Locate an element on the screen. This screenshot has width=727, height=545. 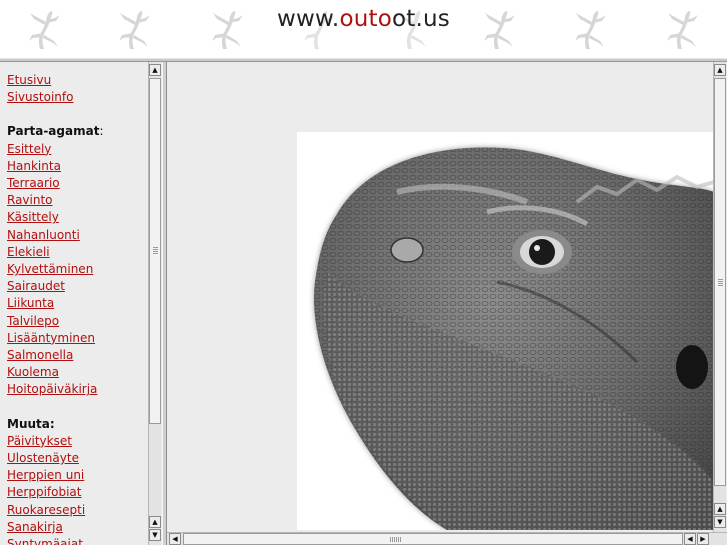
arrow-right-icon: ▶ is located at coordinates (703, 539).